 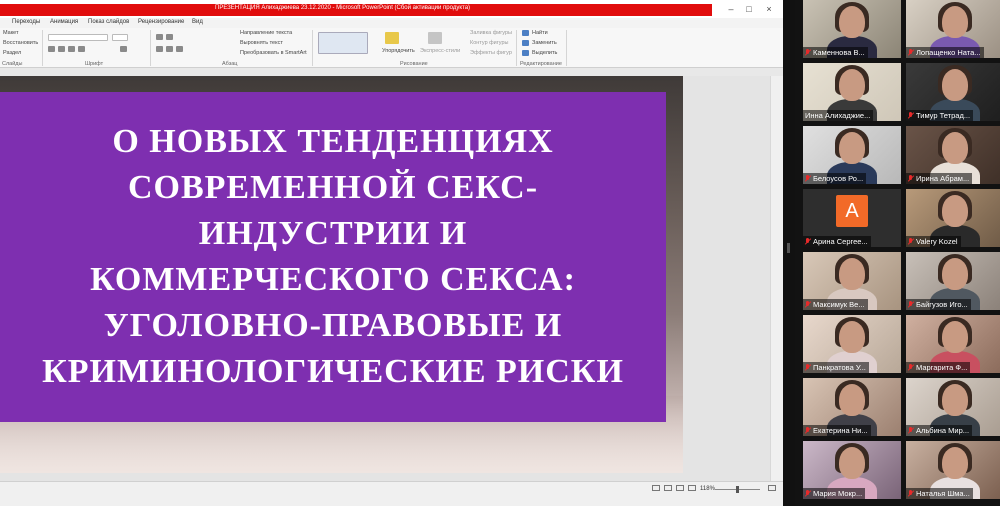 What do you see at coordinates (78, 37) in the screenshot?
I see `font-name-field` at bounding box center [78, 37].